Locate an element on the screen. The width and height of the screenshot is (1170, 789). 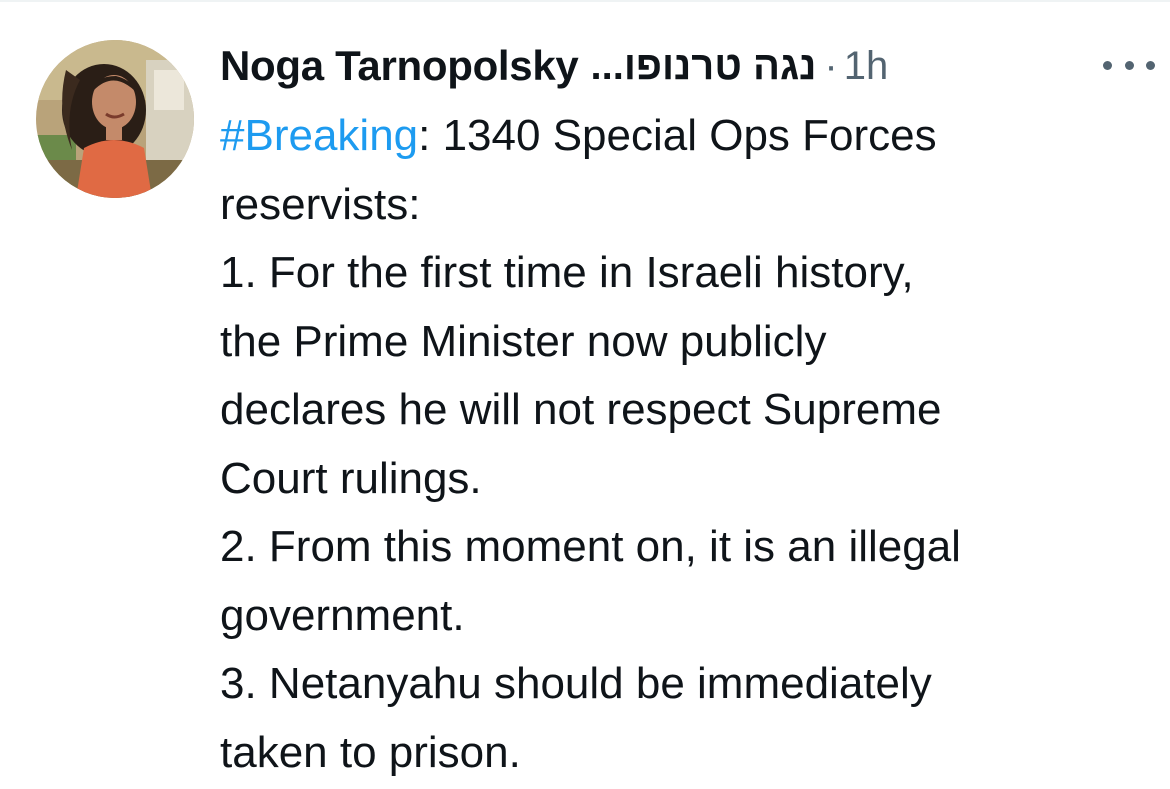
hashtag-link: #Breaking is located at coordinates (319, 135).